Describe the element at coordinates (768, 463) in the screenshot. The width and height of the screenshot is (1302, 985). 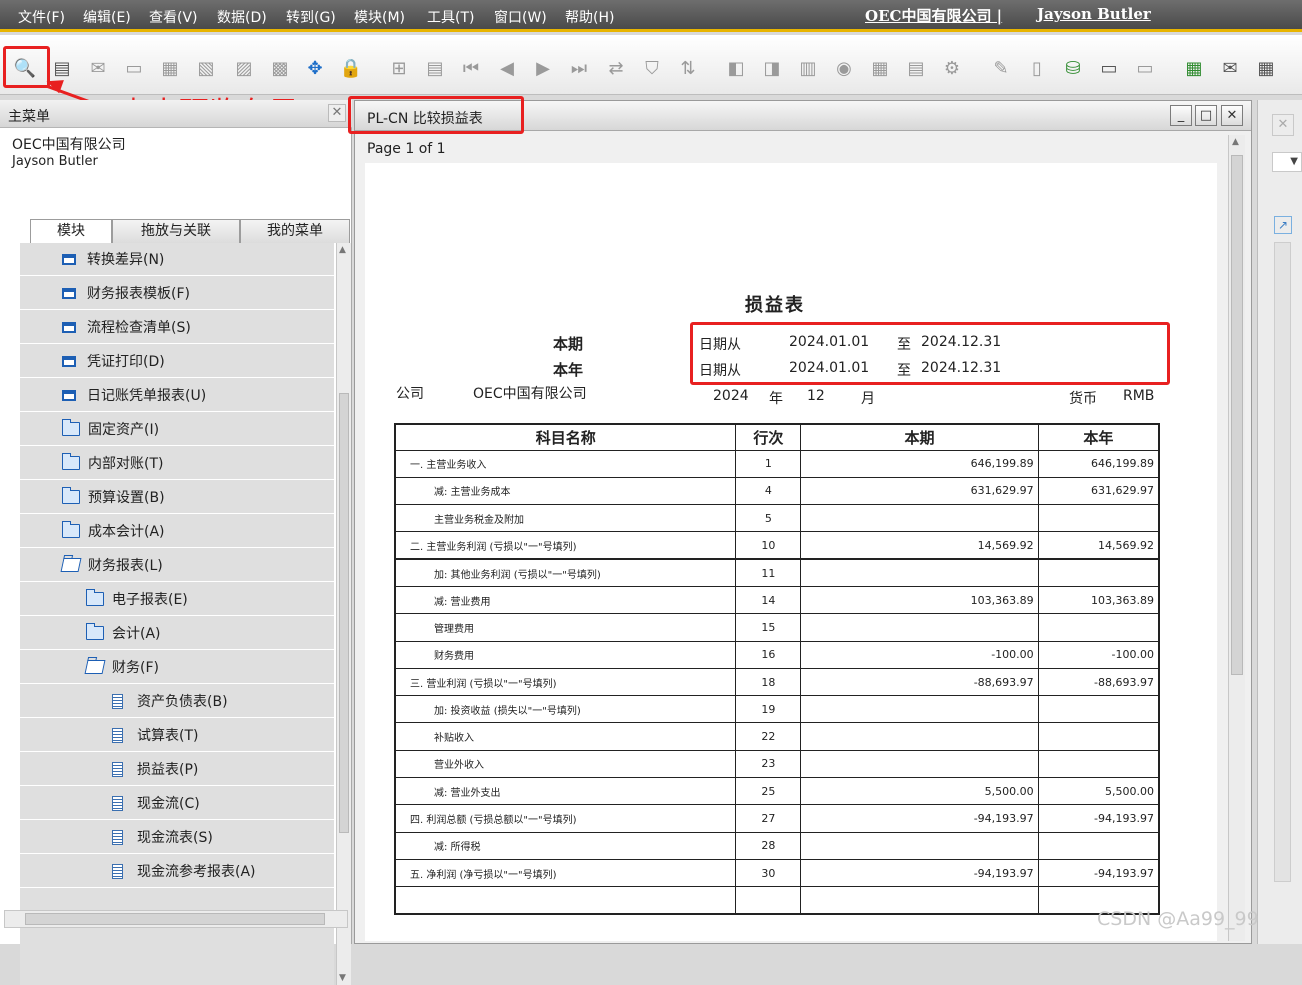
I see `line-number-cell: 1` at that location.